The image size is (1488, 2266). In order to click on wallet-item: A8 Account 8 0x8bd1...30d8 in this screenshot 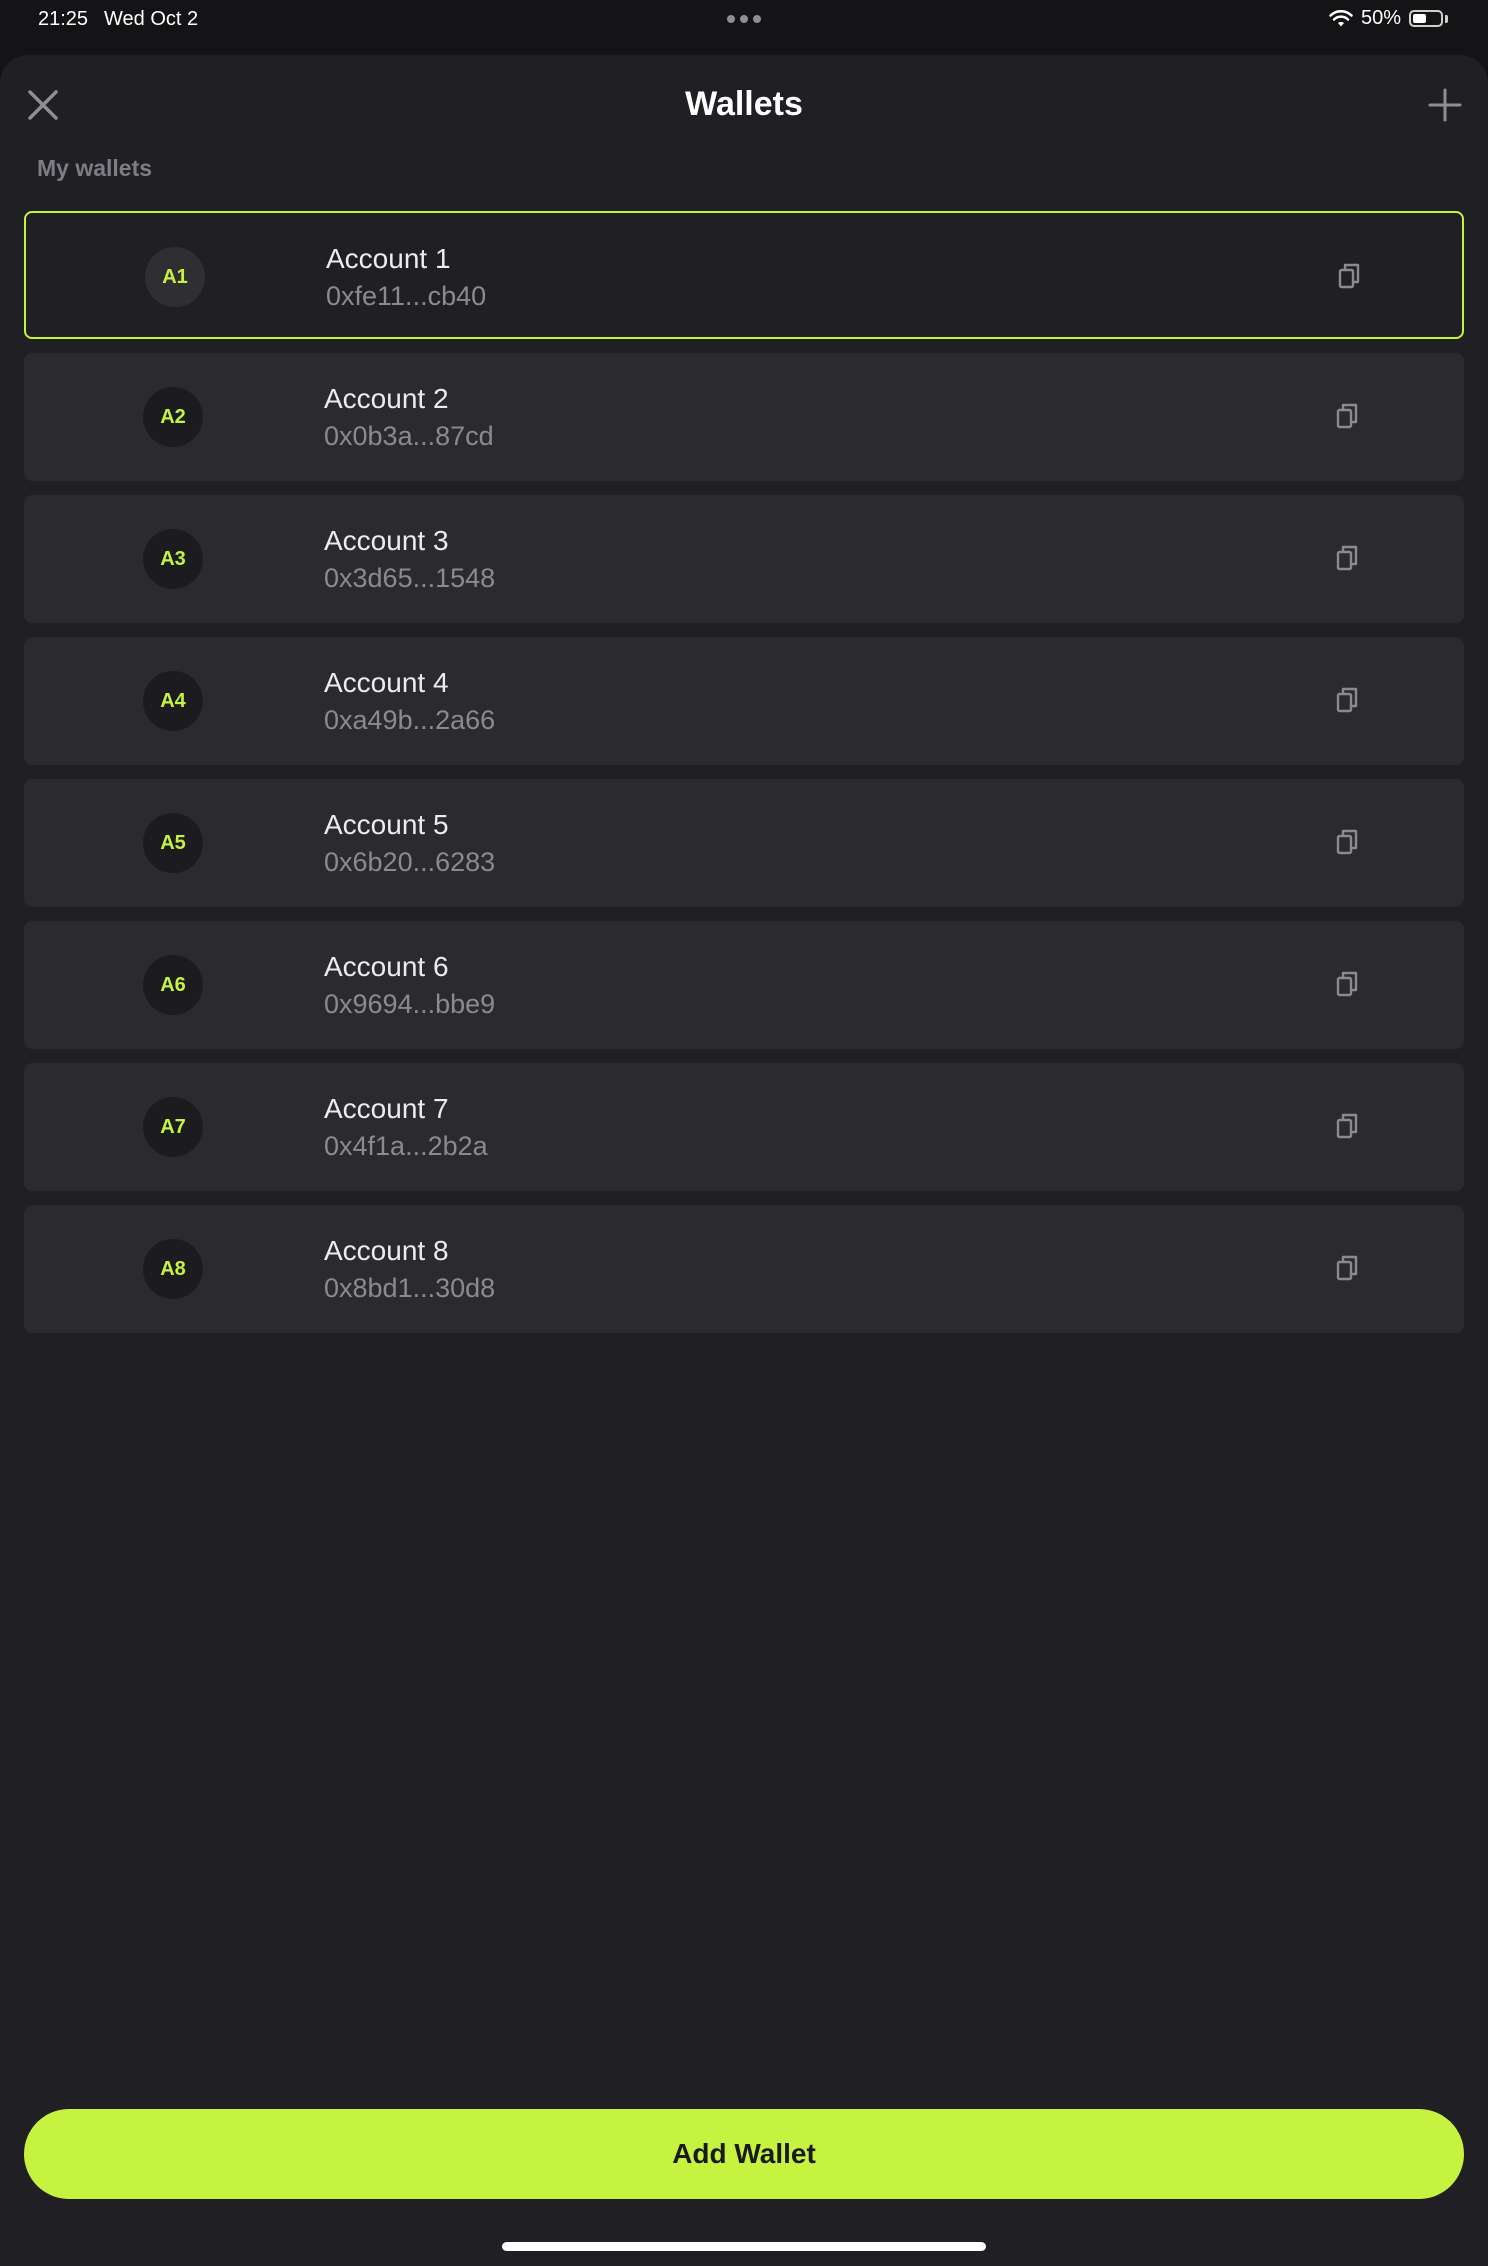, I will do `click(744, 1269)`.